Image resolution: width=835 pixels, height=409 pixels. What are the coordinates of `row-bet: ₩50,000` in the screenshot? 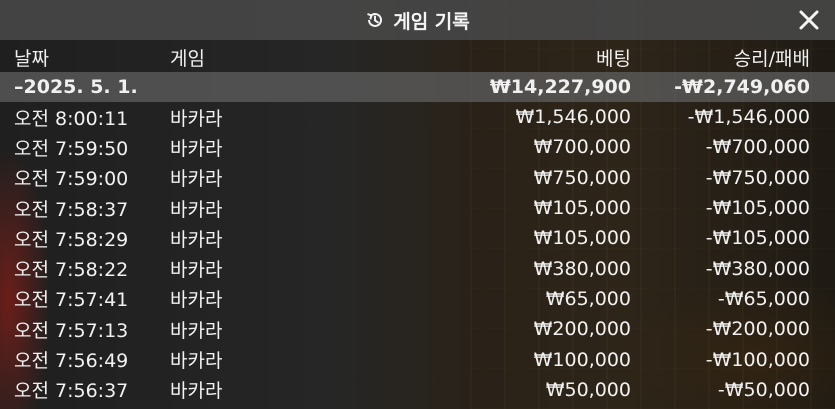 It's located at (588, 389).